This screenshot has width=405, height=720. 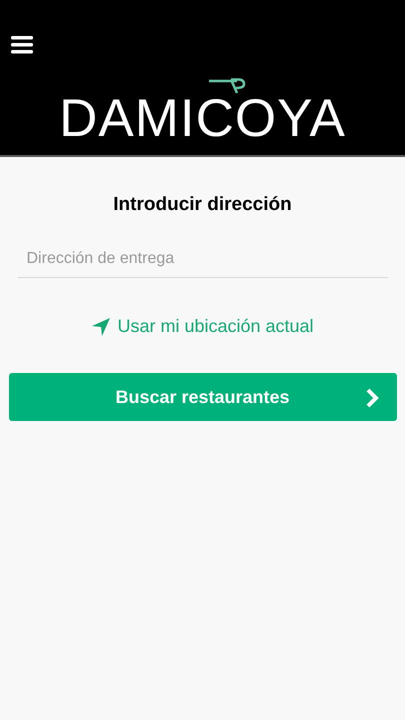 What do you see at coordinates (202, 119) in the screenshot?
I see `logo: DAMICOYA` at bounding box center [202, 119].